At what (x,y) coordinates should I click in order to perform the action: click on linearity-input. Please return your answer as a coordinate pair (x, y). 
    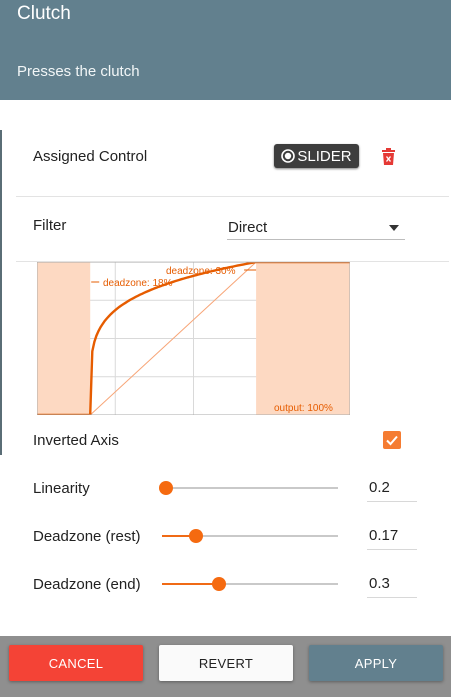
    Looking at the image, I should click on (393, 487).